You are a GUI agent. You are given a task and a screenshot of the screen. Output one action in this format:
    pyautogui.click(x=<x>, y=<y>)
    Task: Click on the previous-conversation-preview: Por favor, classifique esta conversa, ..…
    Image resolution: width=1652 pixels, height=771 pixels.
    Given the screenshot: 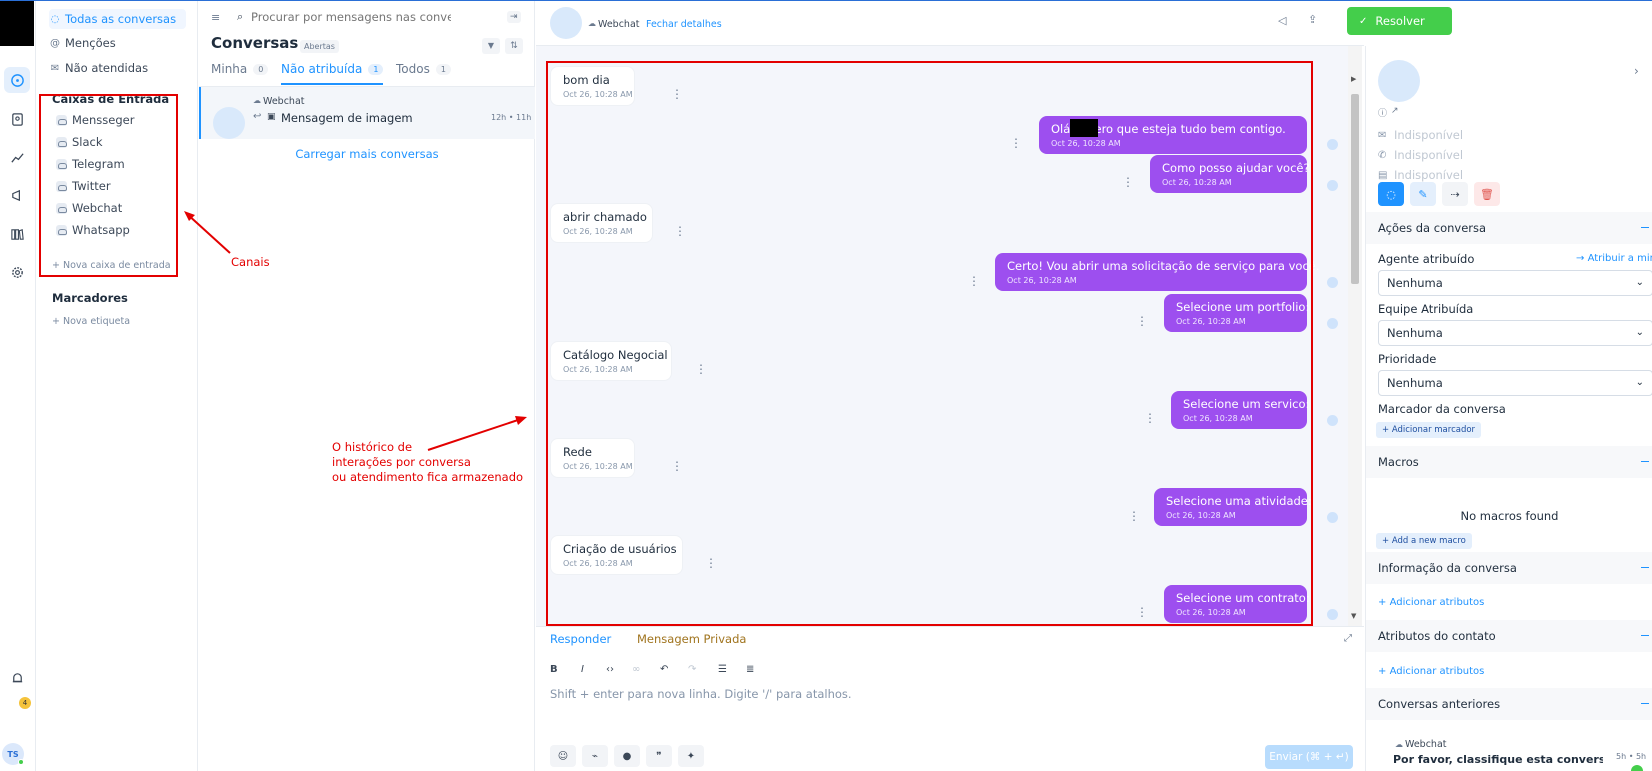 What is the action you would take?
    pyautogui.click(x=1498, y=759)
    